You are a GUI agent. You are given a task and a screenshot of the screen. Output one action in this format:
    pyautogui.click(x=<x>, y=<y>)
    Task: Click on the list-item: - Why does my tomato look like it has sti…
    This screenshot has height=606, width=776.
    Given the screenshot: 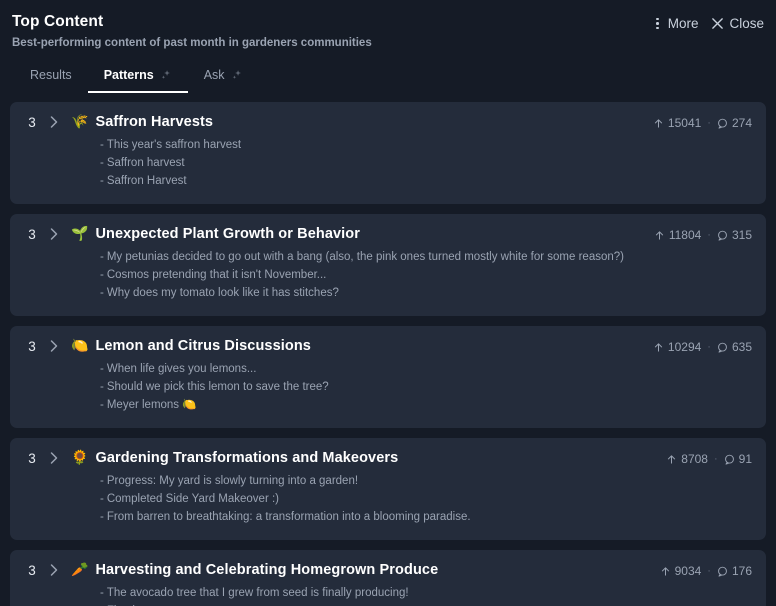 What is the action you would take?
    pyautogui.click(x=377, y=293)
    